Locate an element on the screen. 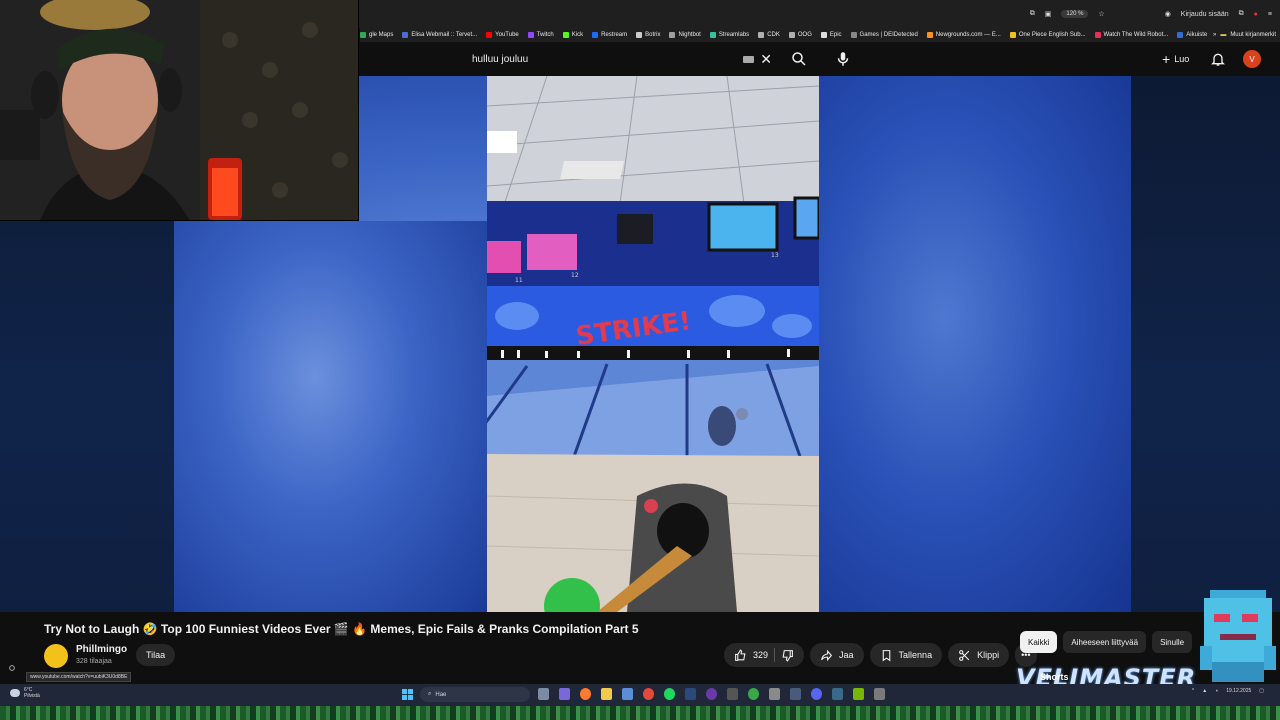 This screenshot has height=720, width=1280. share-button: Jaa is located at coordinates (837, 655).